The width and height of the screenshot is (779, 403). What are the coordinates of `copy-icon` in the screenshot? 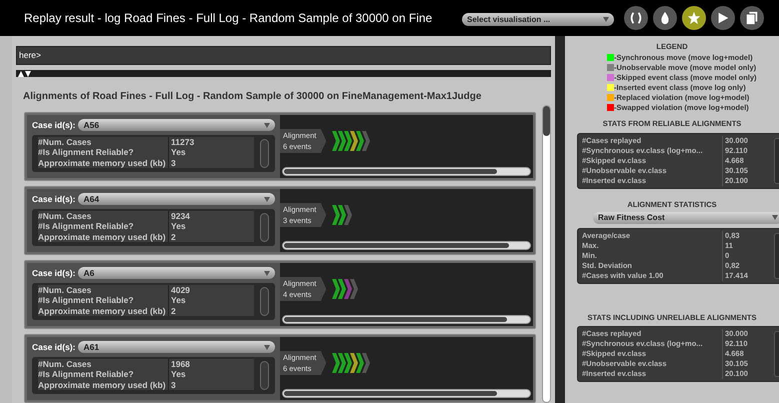 It's located at (752, 18).